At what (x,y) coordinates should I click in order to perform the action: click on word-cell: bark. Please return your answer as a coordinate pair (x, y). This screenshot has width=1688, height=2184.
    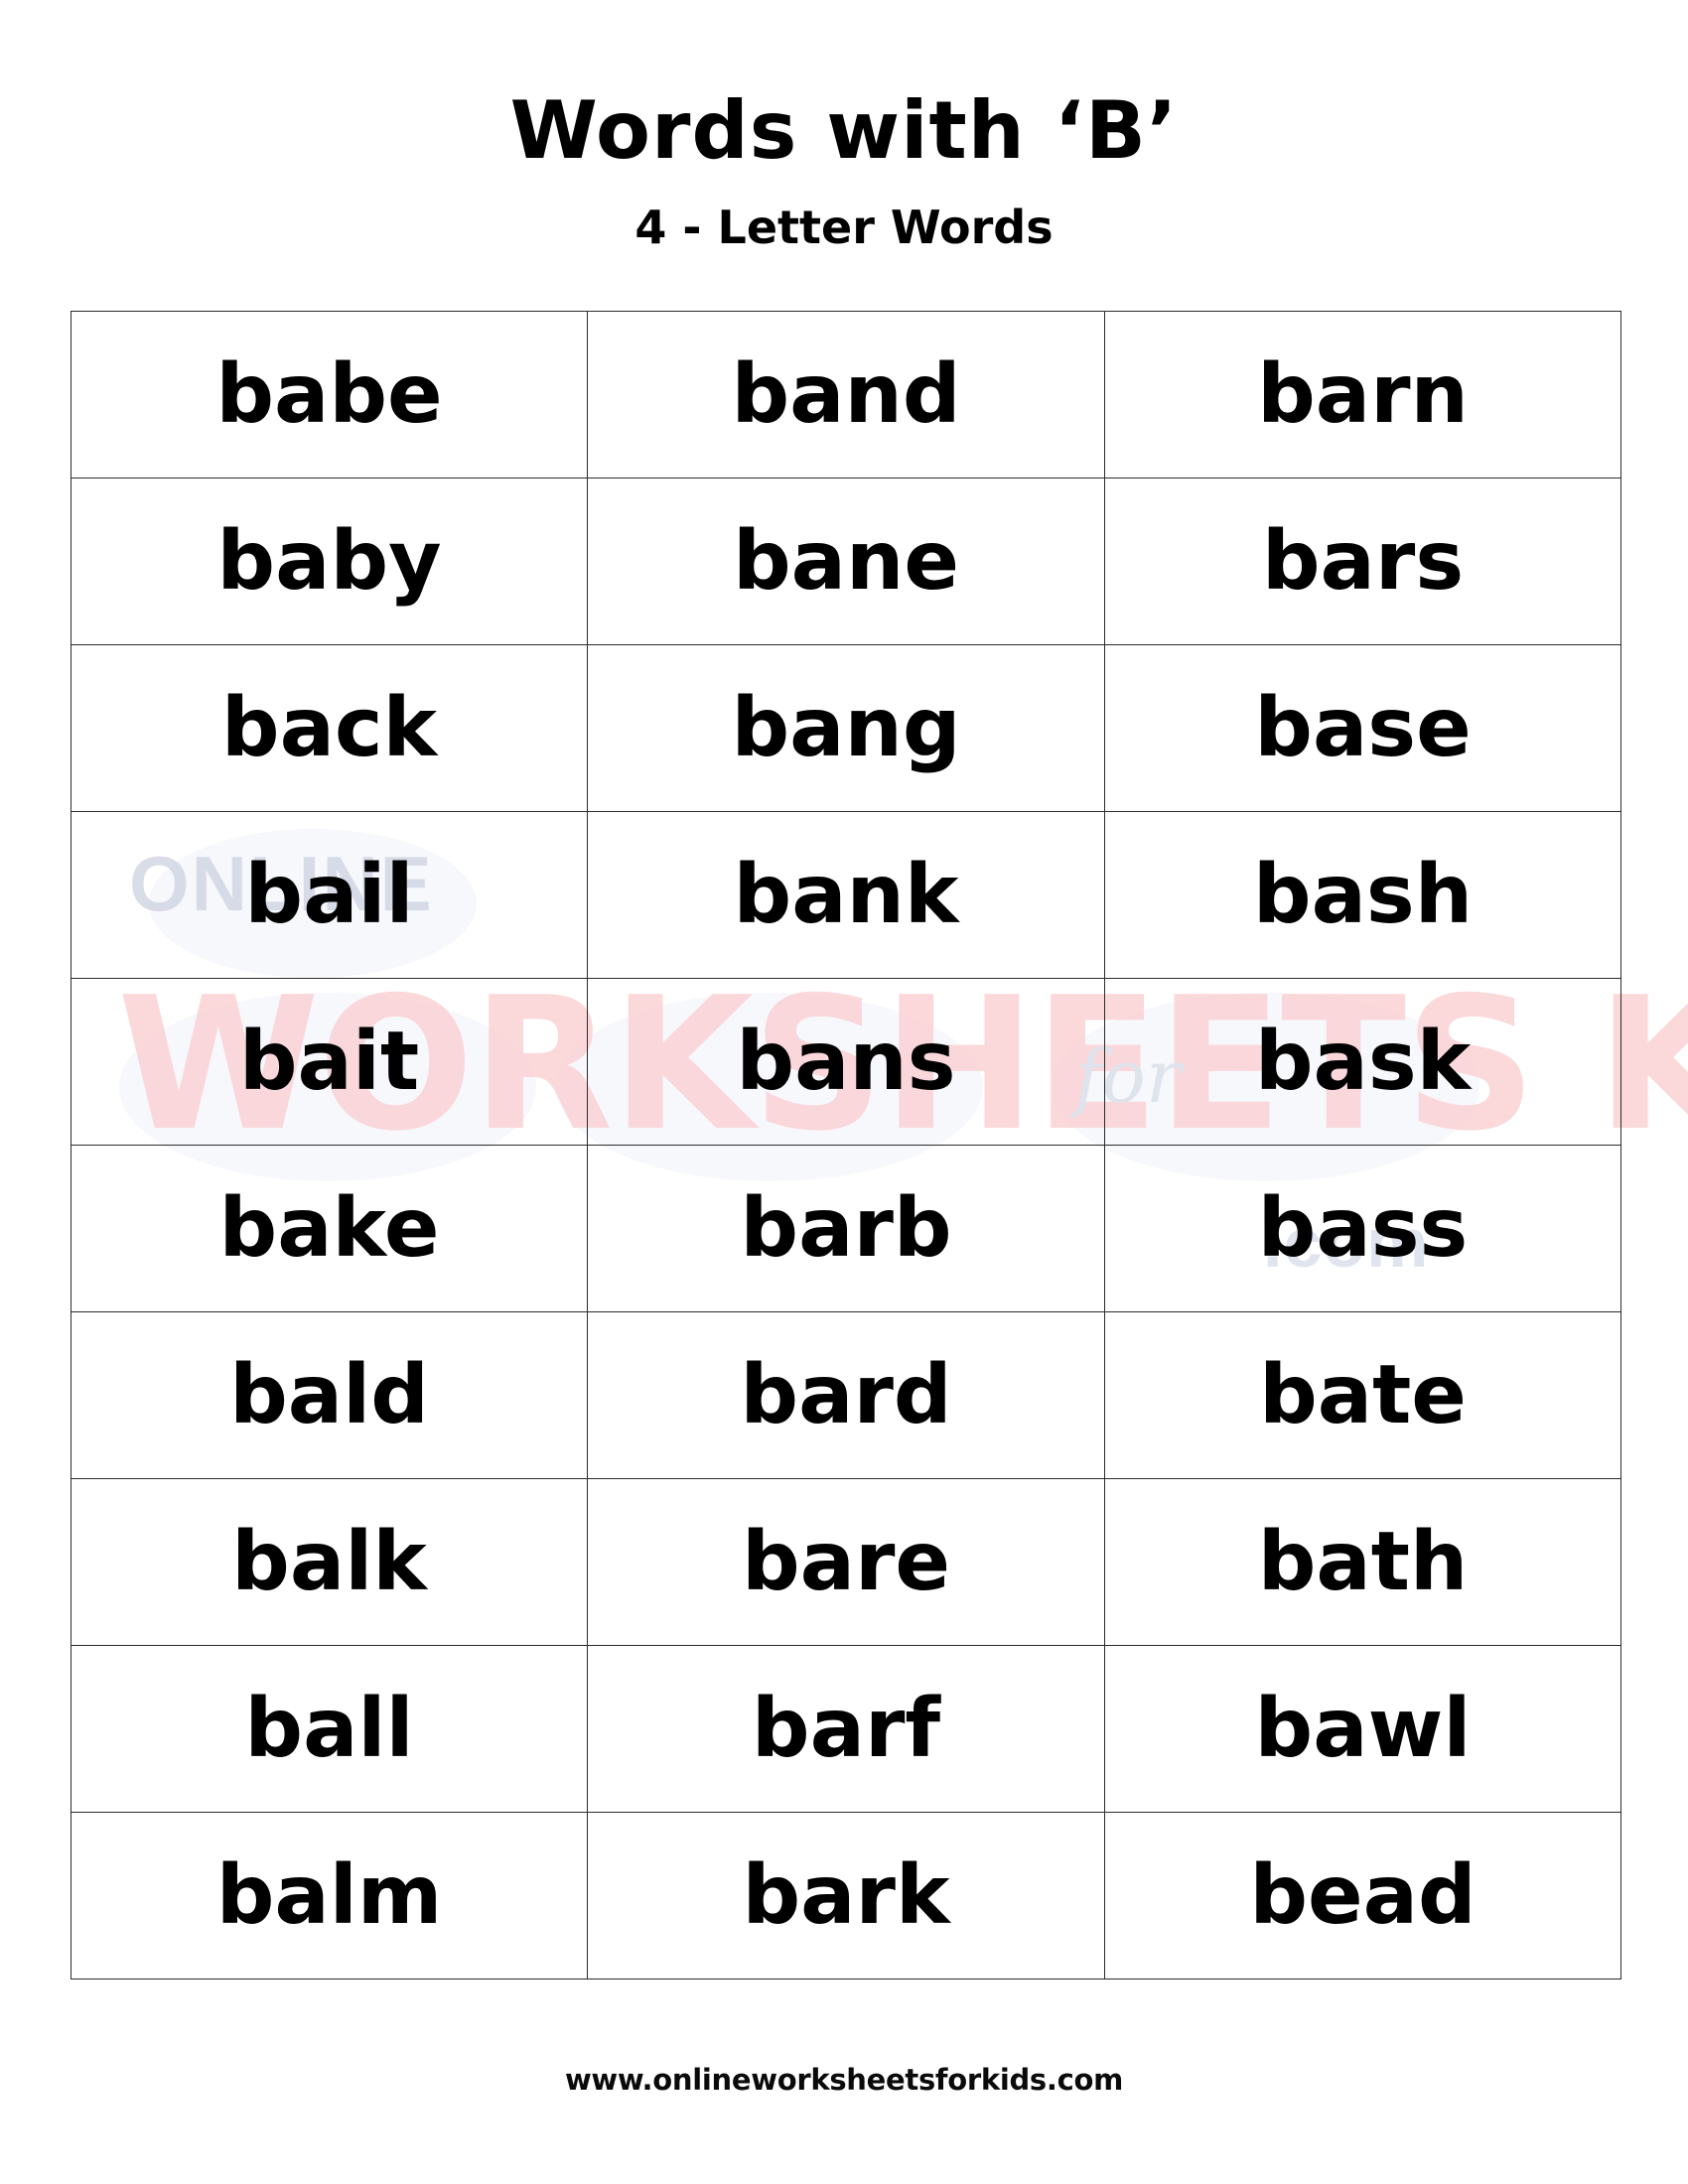
    Looking at the image, I should click on (846, 1895).